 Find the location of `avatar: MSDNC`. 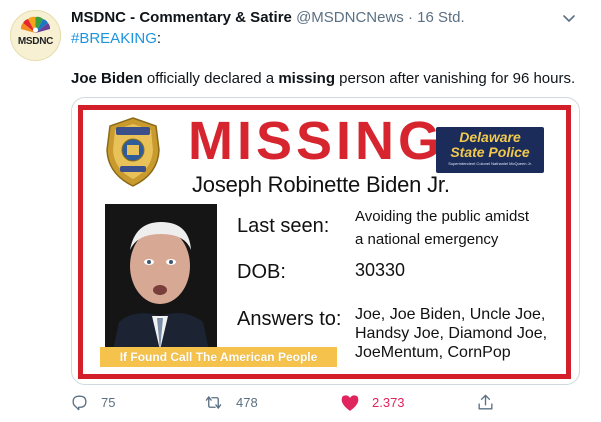

avatar: MSDNC is located at coordinates (35, 35).